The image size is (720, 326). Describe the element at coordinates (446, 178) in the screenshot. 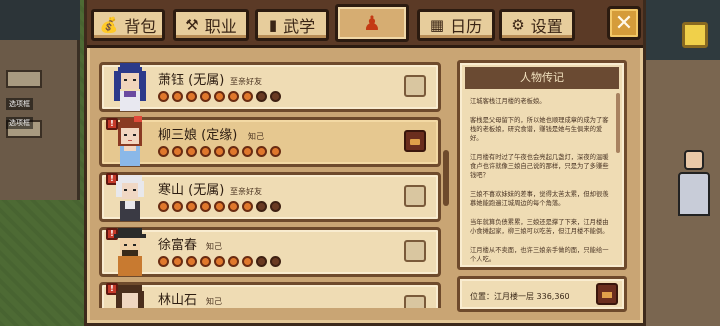

I see `list-scrollbar` at that location.